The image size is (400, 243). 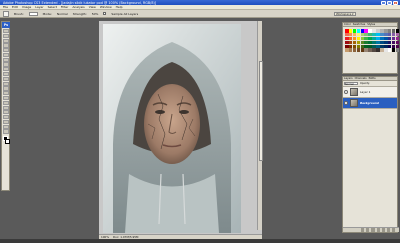 I want to click on taskbar, so click(x=200, y=241).